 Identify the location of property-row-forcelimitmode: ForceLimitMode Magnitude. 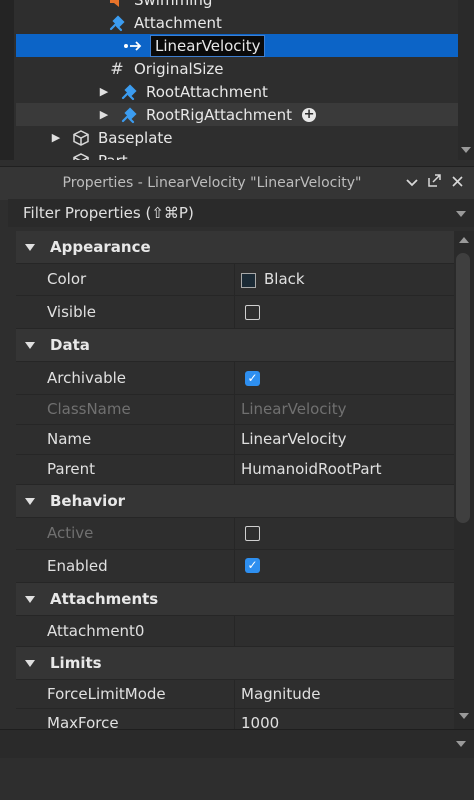
(235, 694).